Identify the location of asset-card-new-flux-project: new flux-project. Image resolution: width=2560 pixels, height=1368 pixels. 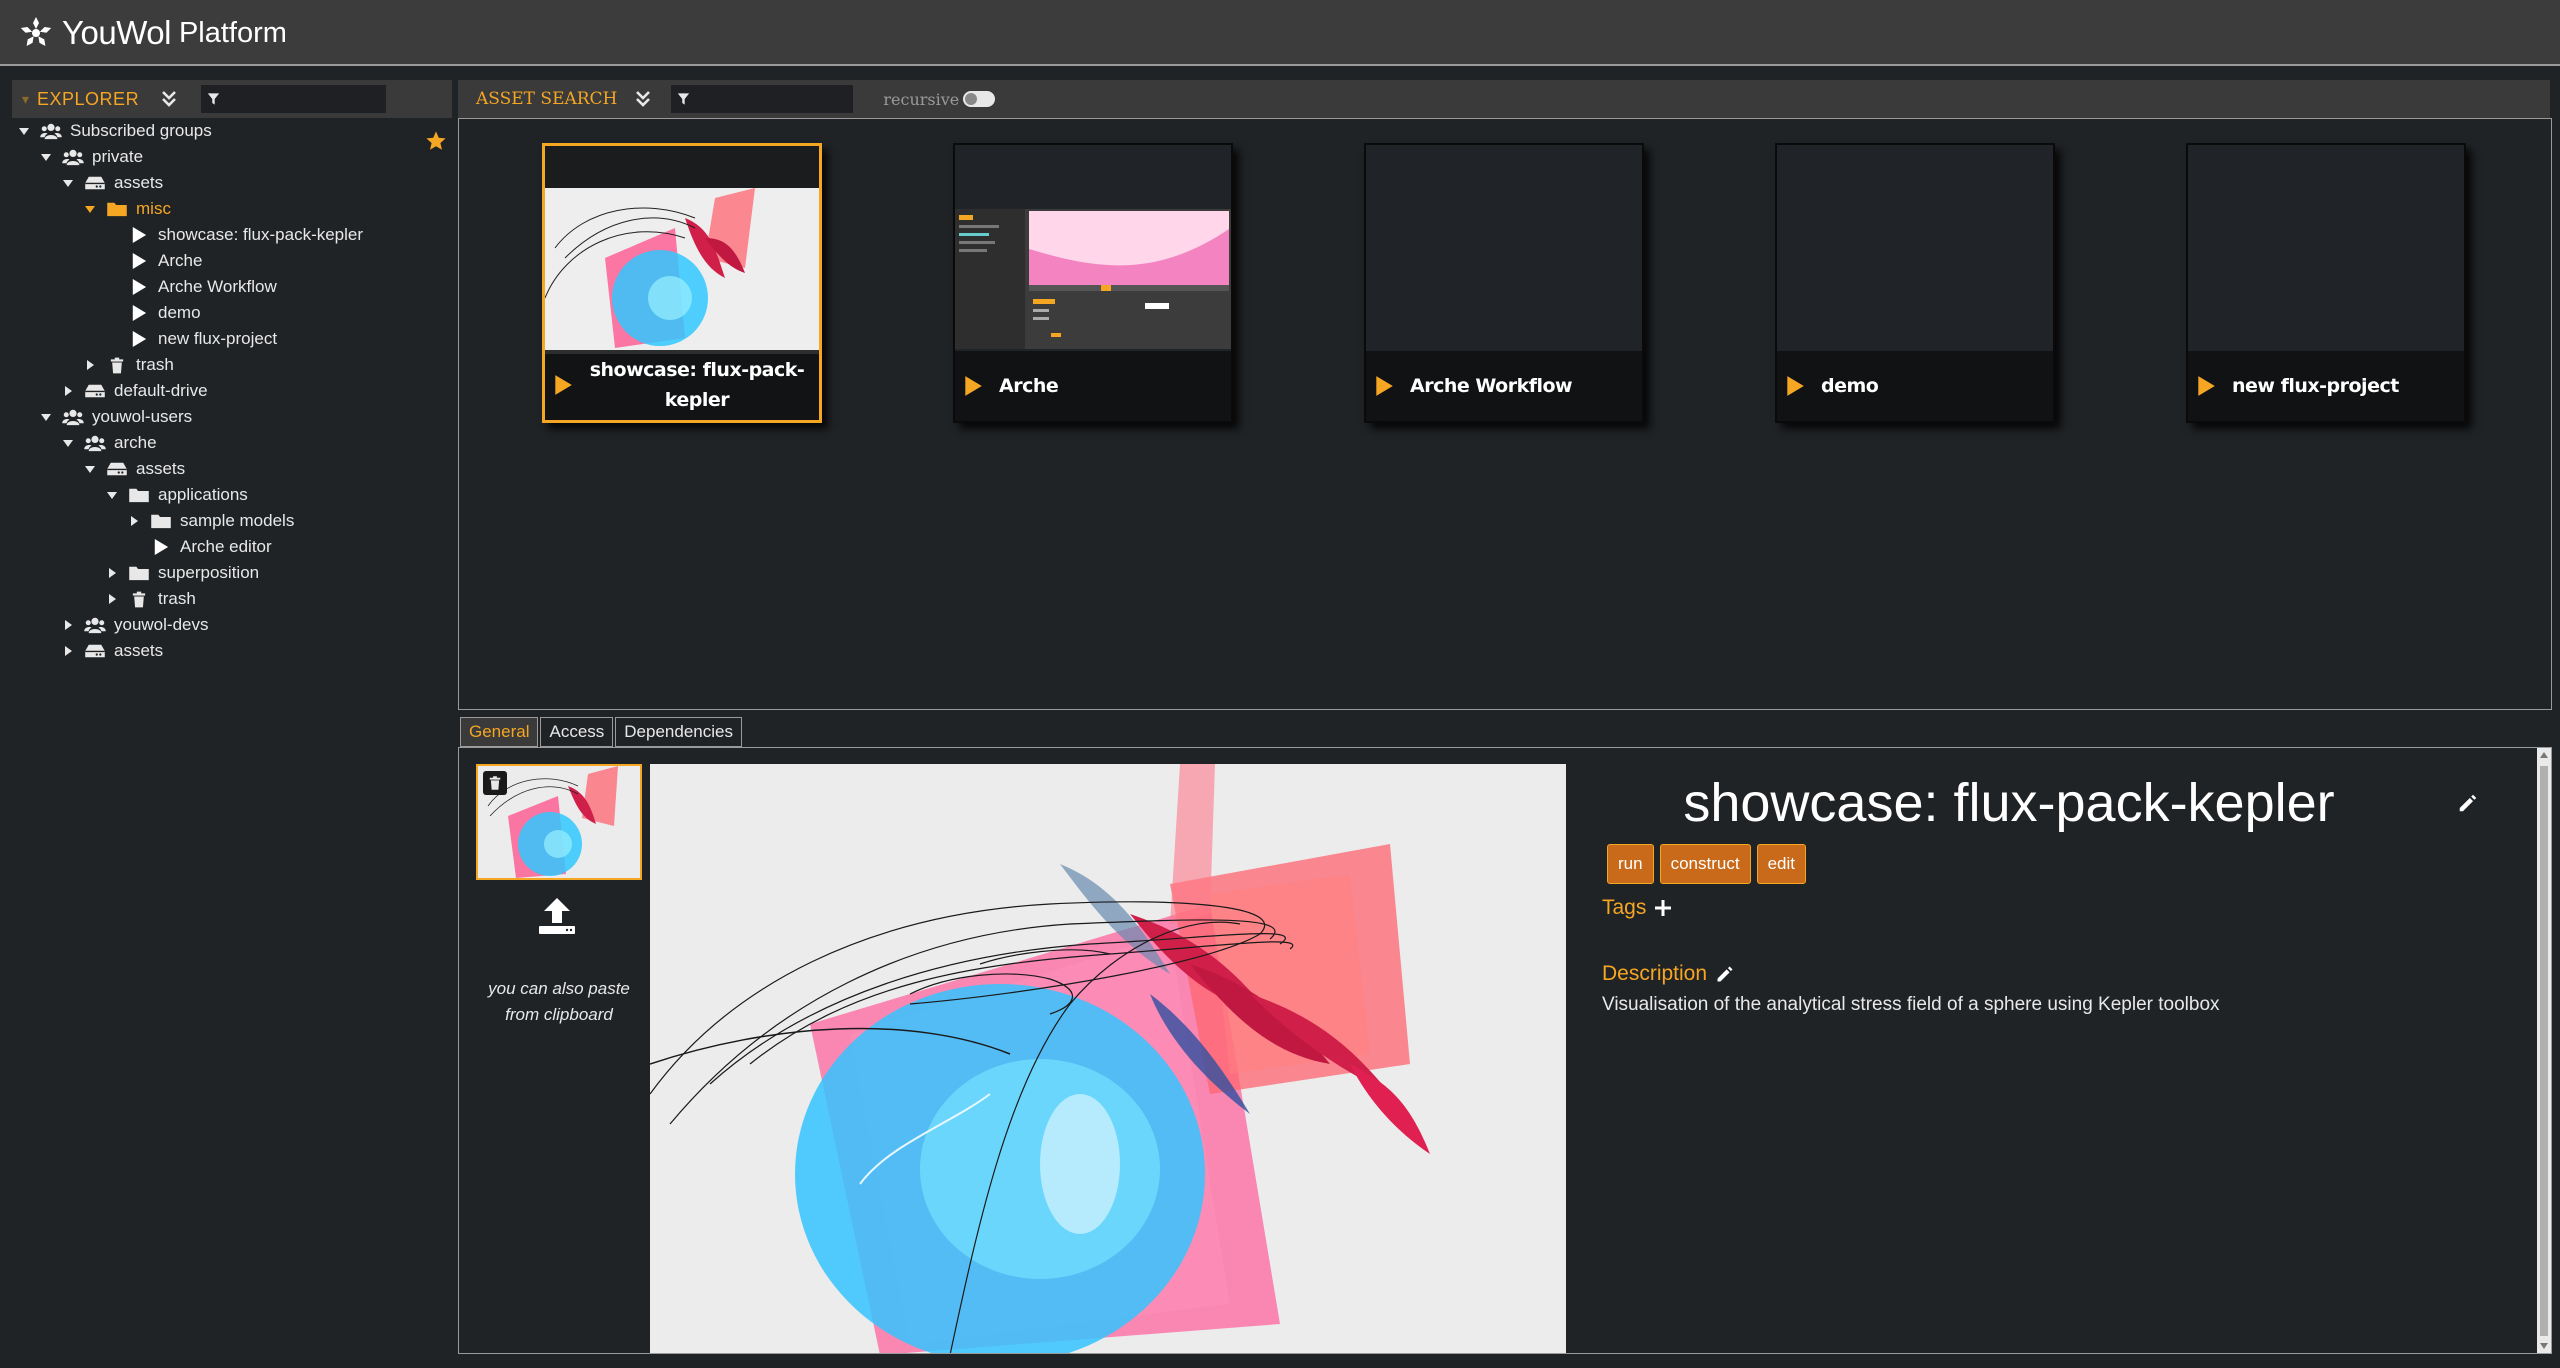
(2326, 283).